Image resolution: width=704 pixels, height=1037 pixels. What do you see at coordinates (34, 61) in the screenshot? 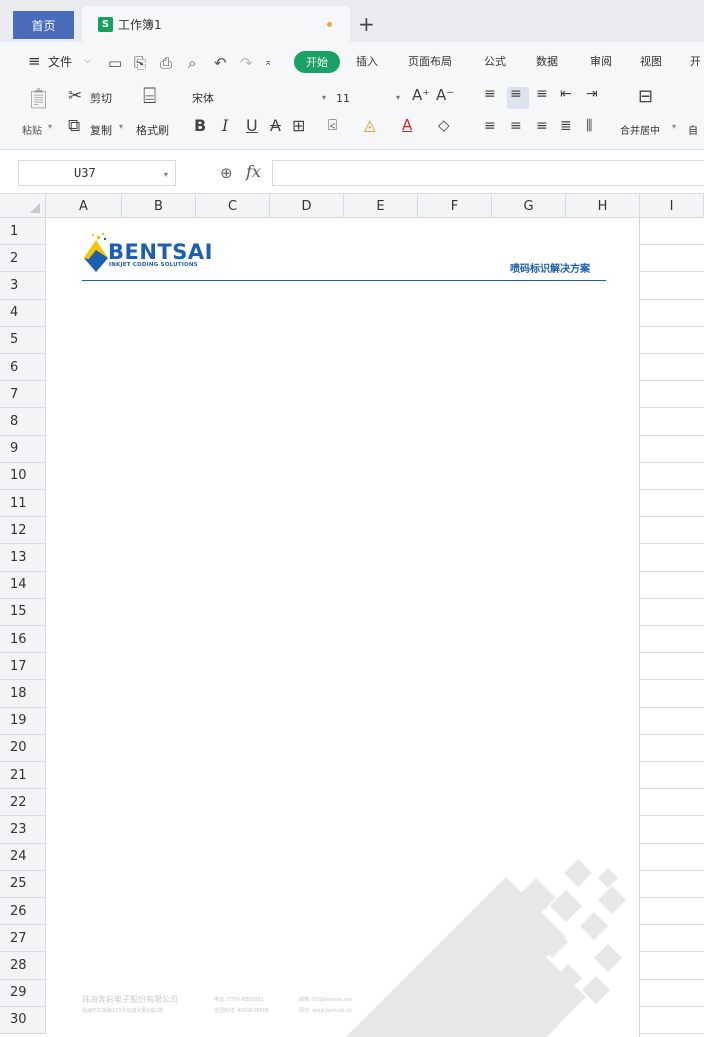
I see `hamburger-menu-icon: ≡` at bounding box center [34, 61].